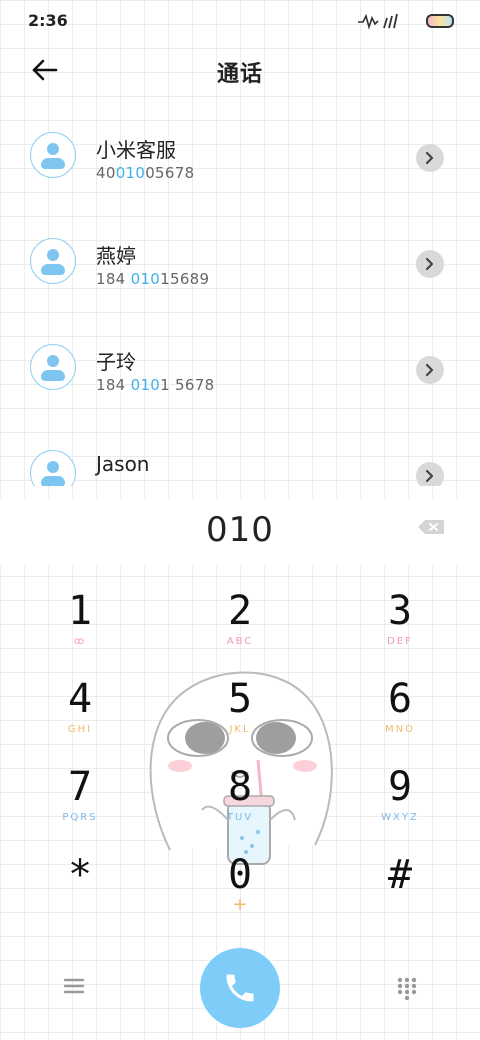  I want to click on status-bar: 2:36, so click(240, 20).